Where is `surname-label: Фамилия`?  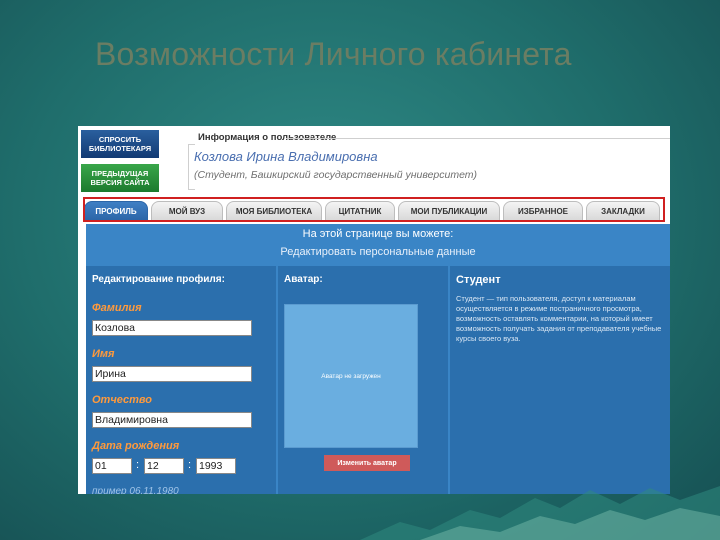 surname-label: Фамилия is located at coordinates (117, 308).